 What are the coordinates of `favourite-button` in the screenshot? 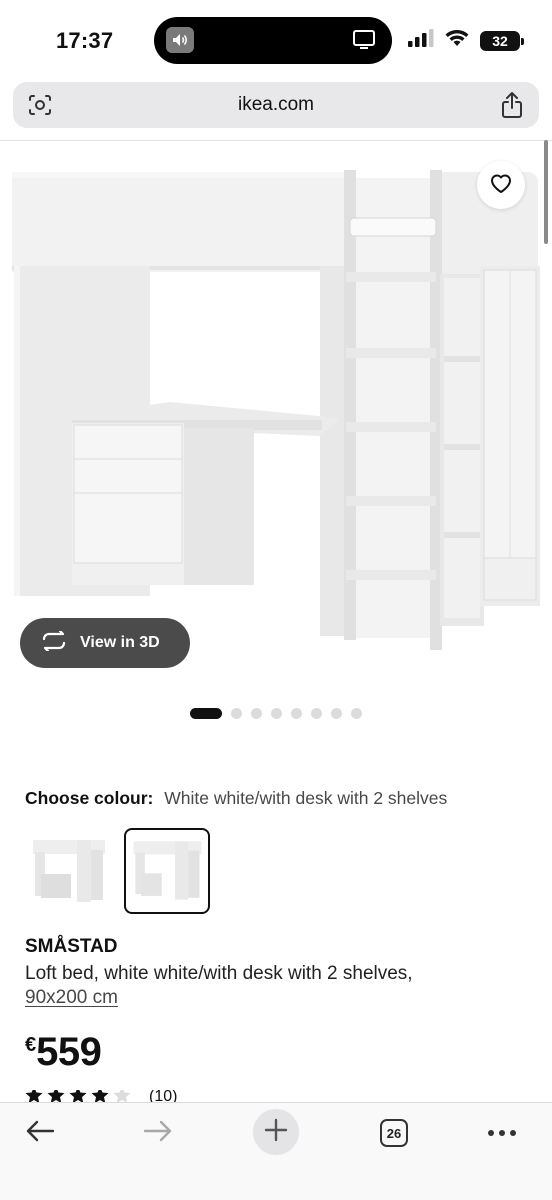 It's located at (501, 185).